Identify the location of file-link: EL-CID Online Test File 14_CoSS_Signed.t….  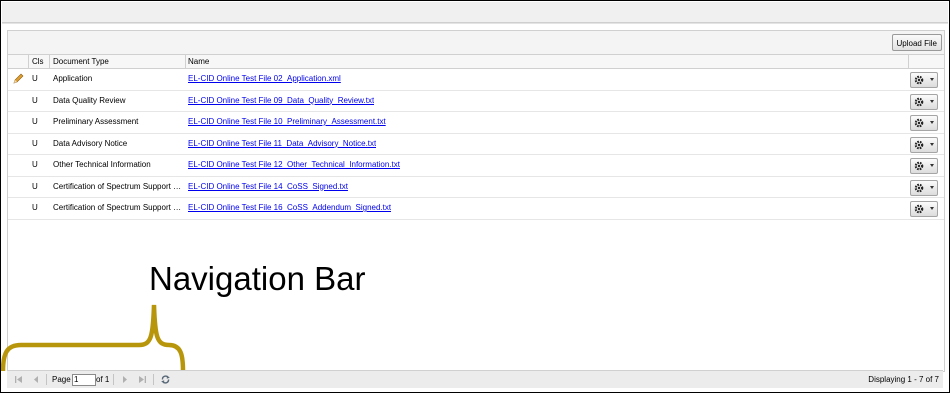
(268, 187).